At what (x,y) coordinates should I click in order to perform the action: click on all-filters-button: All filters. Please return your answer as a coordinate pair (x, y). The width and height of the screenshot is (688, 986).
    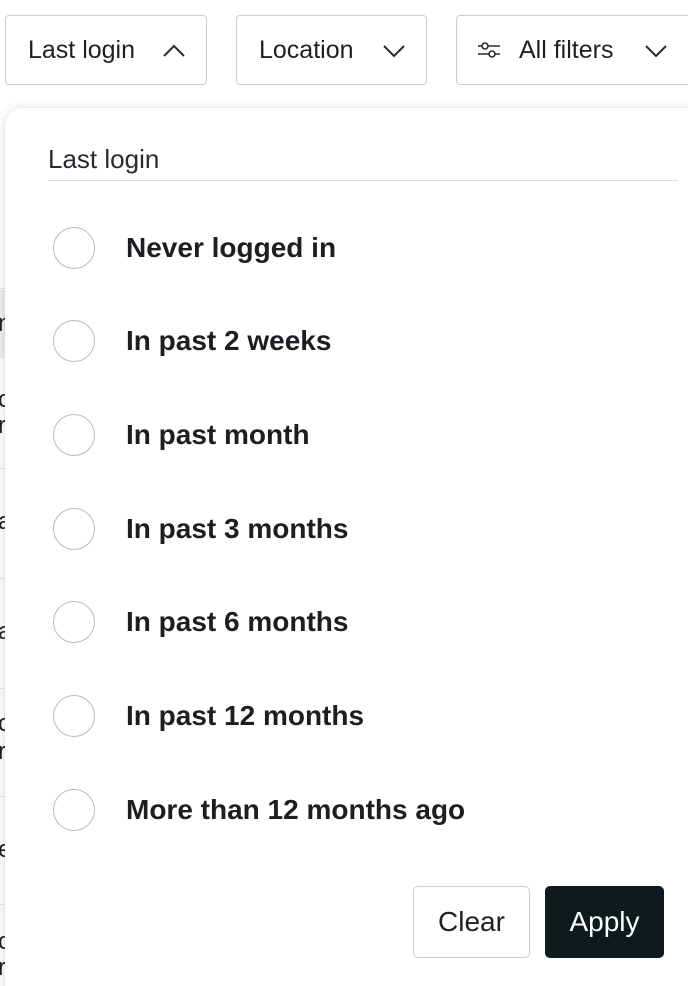
    Looking at the image, I should click on (572, 50).